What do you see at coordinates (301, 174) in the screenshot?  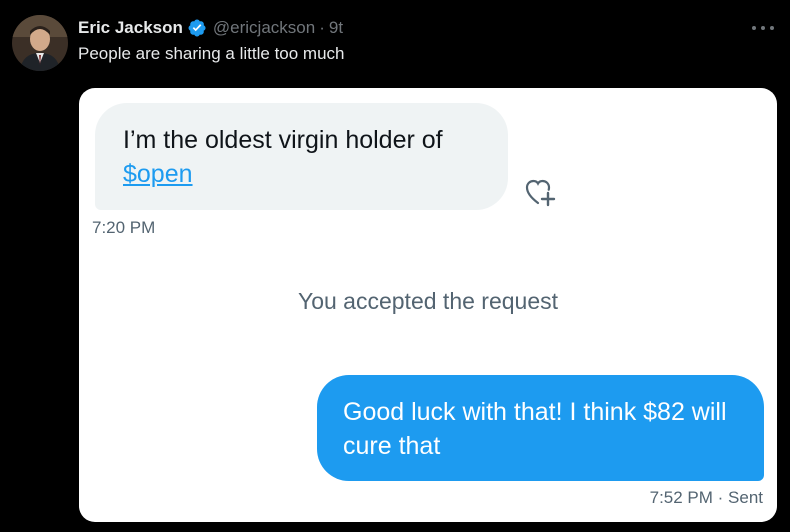 I see `cashtag-link: $open` at bounding box center [301, 174].